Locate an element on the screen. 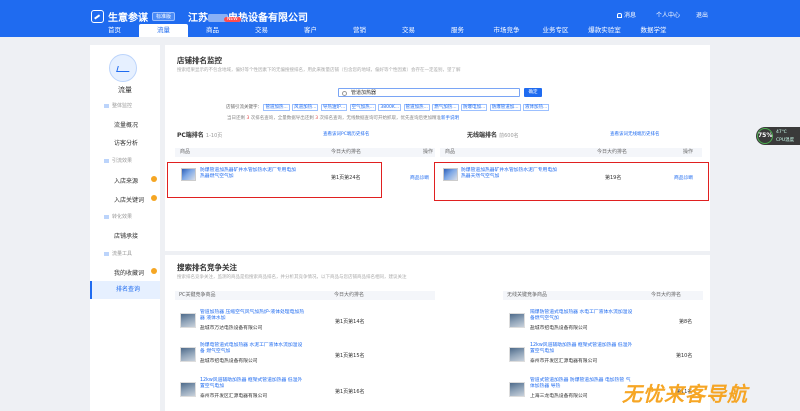 This screenshot has height=411, width=800. competitor-product-link: 管道加热器 压缩空气风气加热炉-液体处理电加热器 液体水加 is located at coordinates (252, 316).